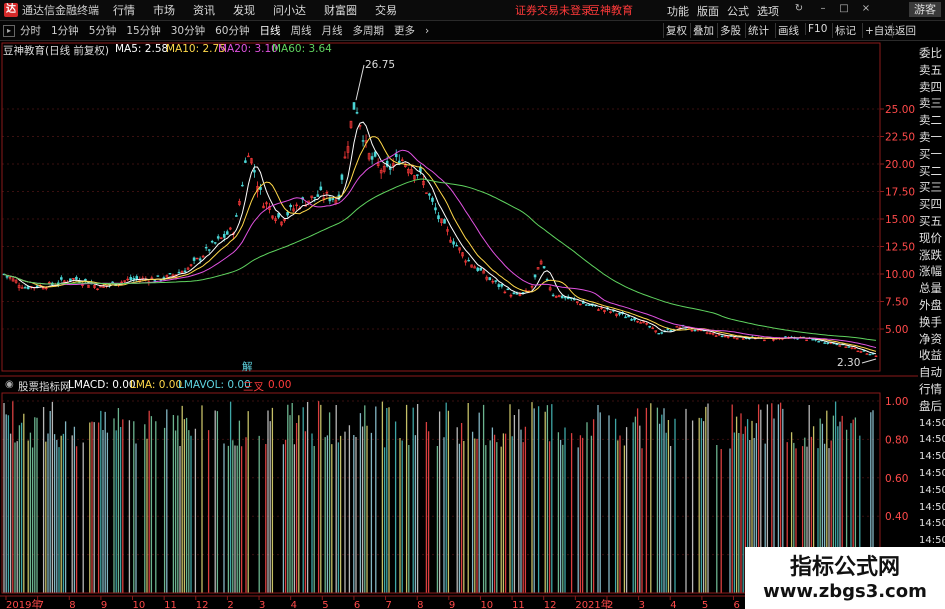 The height and width of the screenshot is (609, 945). I want to click on right-panel-item: 买五, so click(932, 221).